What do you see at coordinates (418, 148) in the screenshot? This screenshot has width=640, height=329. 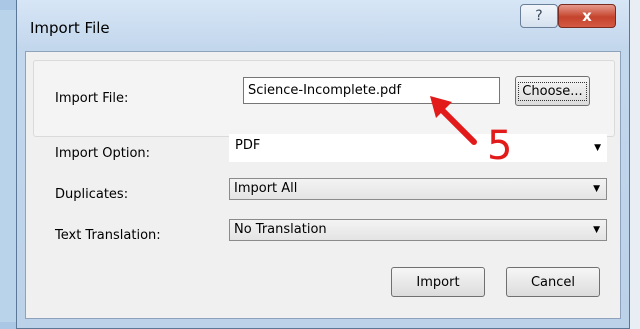 I see `import-option-select: PDF ▼` at bounding box center [418, 148].